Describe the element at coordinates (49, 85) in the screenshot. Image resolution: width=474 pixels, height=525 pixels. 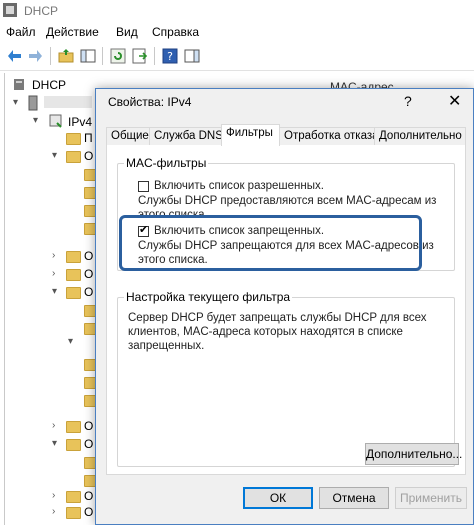
I see `tree-root-dhcp: DHCP` at that location.